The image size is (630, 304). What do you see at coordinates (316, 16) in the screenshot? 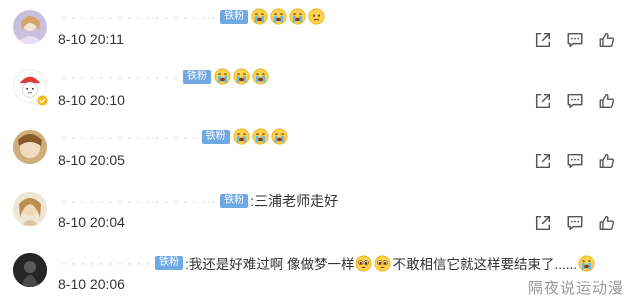
I see `sad-emoji-icon` at bounding box center [316, 16].